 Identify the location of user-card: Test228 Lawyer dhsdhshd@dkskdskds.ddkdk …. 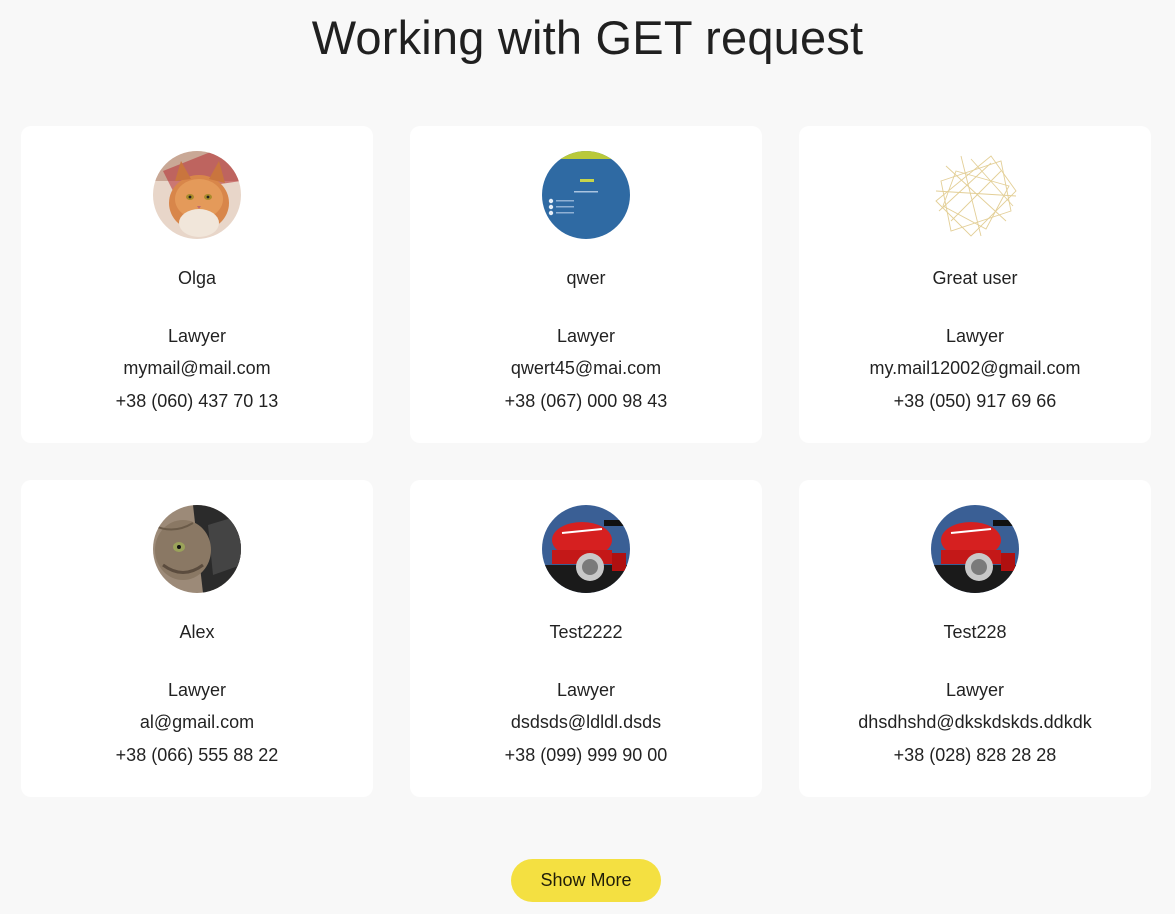
(975, 638).